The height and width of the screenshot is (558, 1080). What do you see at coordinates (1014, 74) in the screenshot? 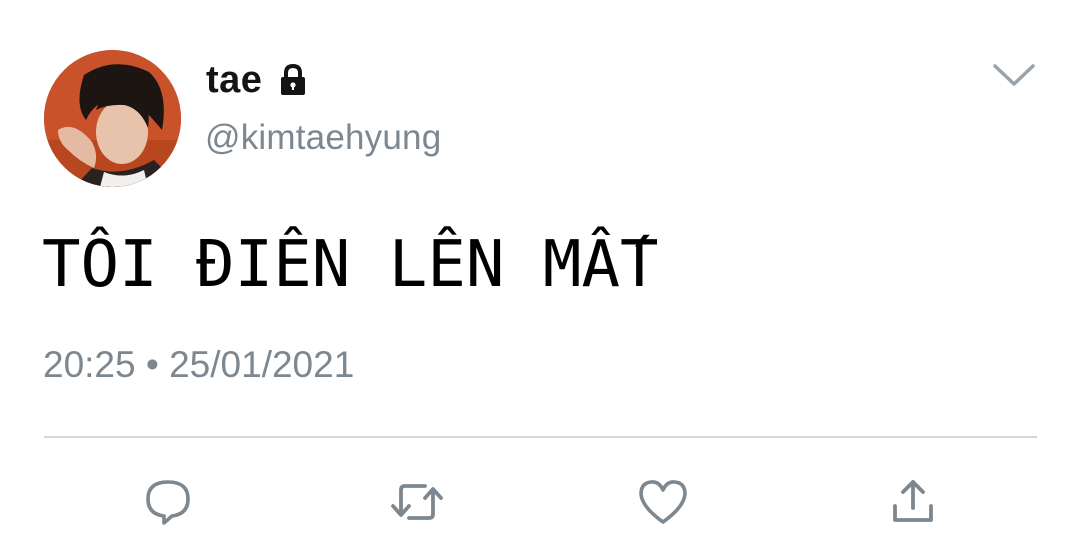
I see `chevron-down-icon` at bounding box center [1014, 74].